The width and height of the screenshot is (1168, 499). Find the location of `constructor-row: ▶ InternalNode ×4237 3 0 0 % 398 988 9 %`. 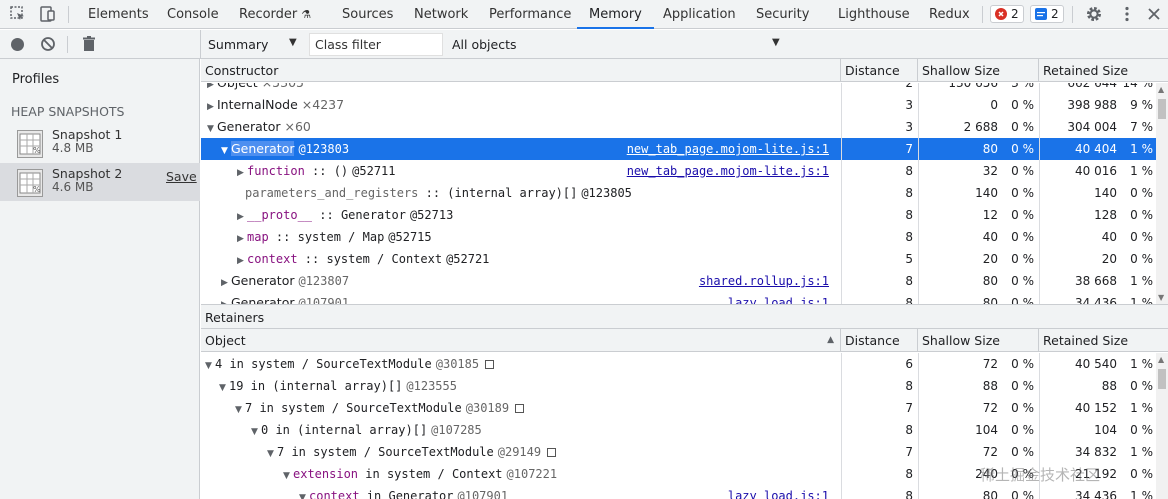

constructor-row: ▶ InternalNode ×4237 3 0 0 % 398 988 9 % is located at coordinates (678, 105).